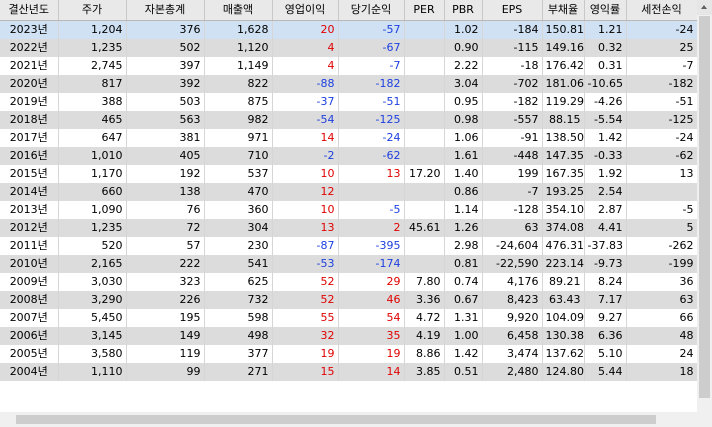 The width and height of the screenshot is (712, 427). I want to click on table-cell: -51, so click(371, 102).